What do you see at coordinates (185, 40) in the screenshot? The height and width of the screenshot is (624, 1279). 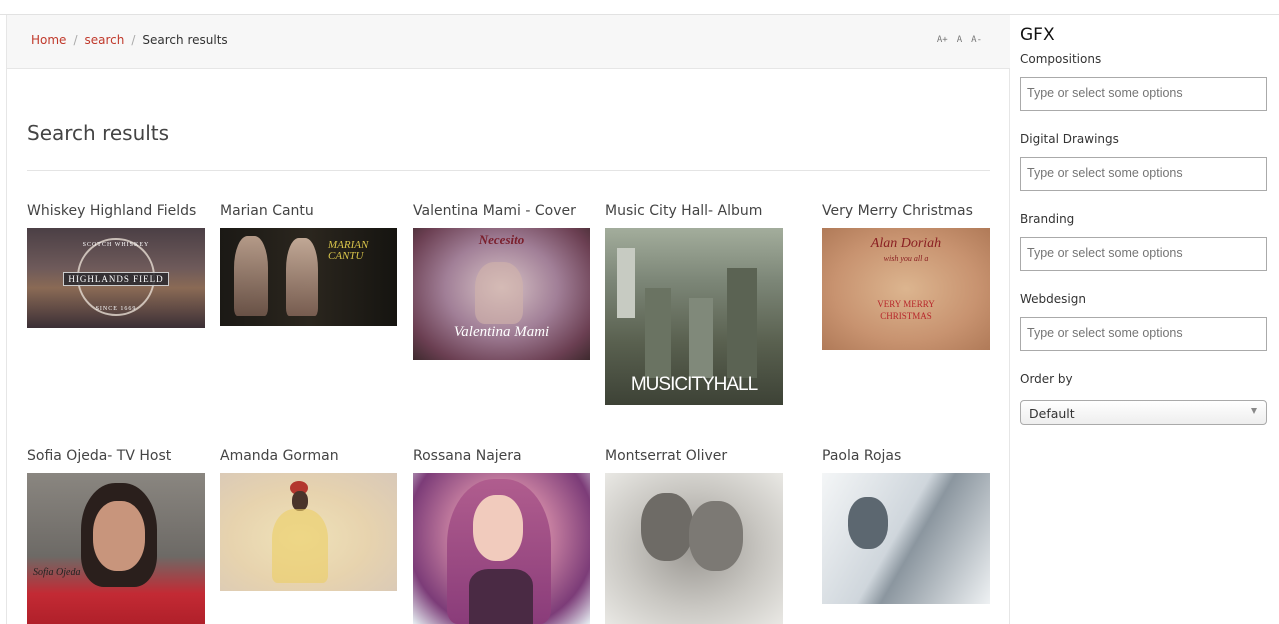 I see `breadcrumb-current: Search results` at bounding box center [185, 40].